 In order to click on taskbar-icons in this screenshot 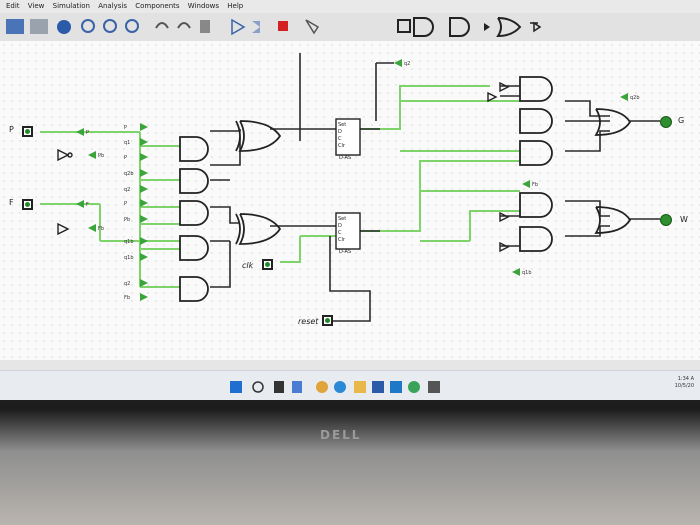, I will do `click(335, 387)`.